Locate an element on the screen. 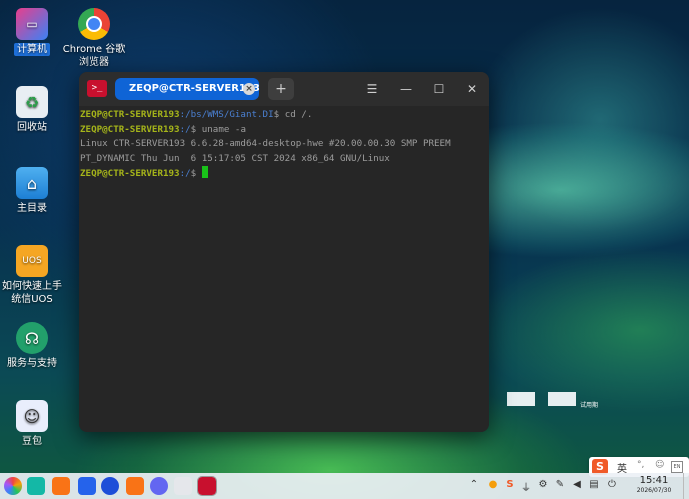 The height and width of the screenshot is (499, 689). close-tab-icon: × is located at coordinates (249, 89).